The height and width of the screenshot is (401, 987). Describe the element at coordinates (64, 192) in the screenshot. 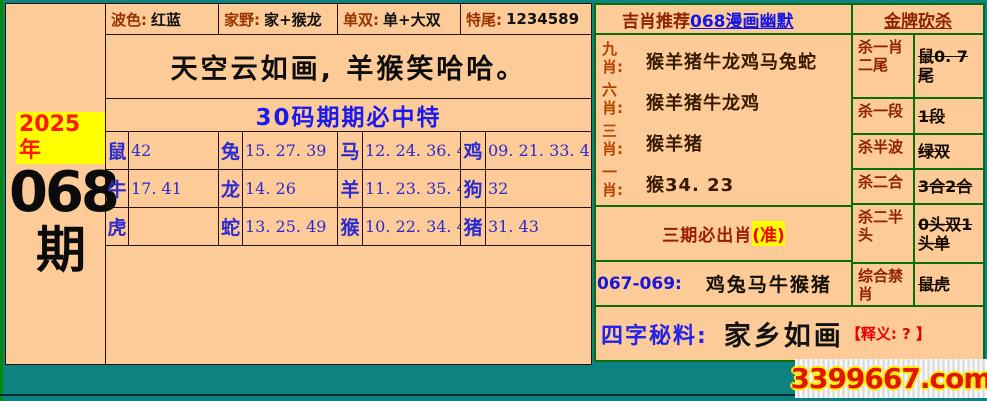

I see `issue-number: 068` at that location.